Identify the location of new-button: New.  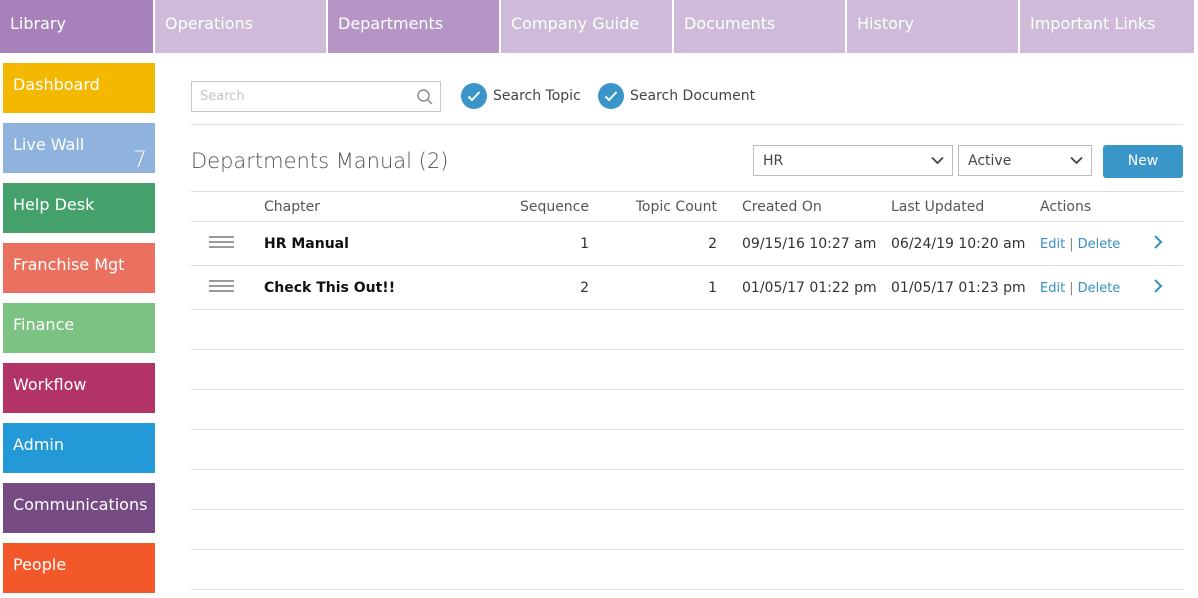
(1143, 161).